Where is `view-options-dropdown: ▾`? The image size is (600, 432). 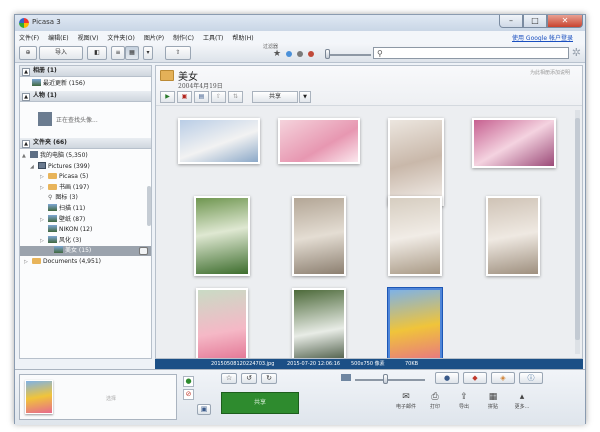
view-options-dropdown: ▾ is located at coordinates (148, 53).